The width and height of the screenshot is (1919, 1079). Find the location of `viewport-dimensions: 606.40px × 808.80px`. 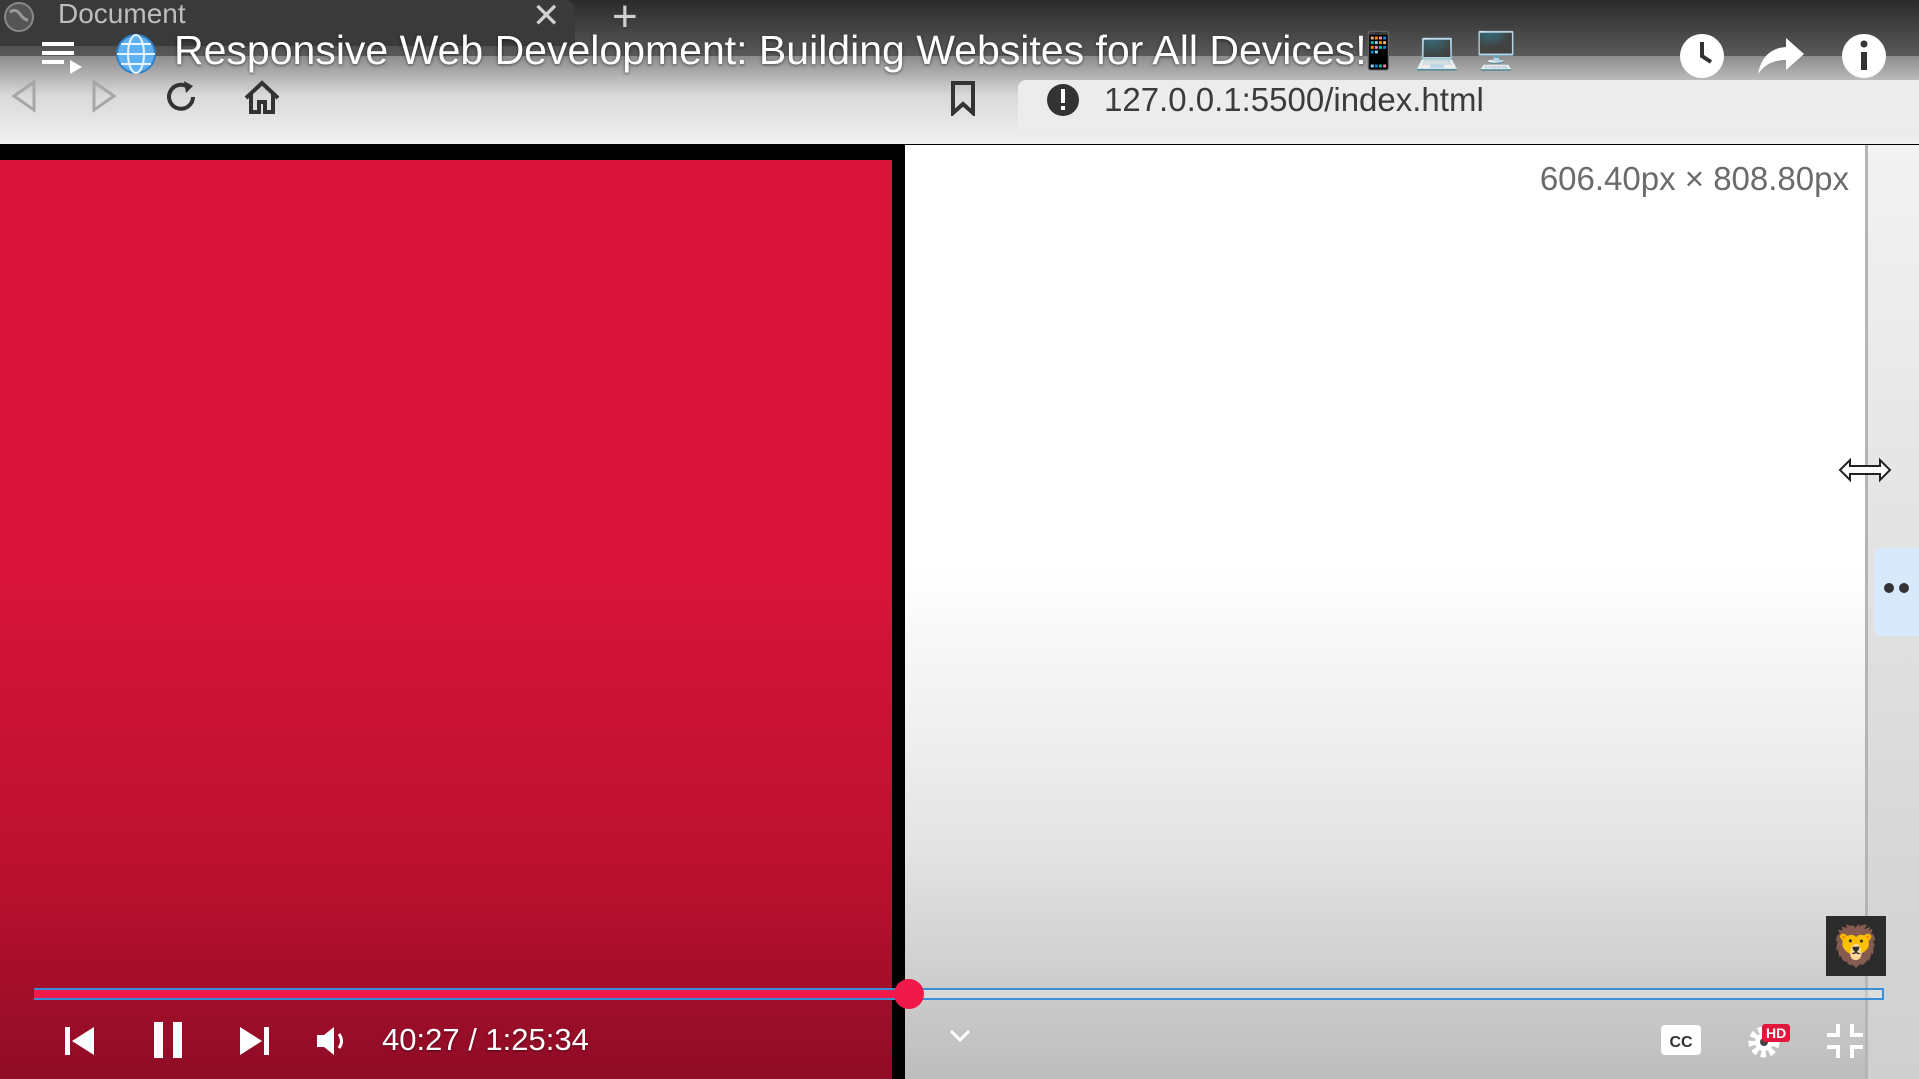

viewport-dimensions: 606.40px × 808.80px is located at coordinates (1694, 178).